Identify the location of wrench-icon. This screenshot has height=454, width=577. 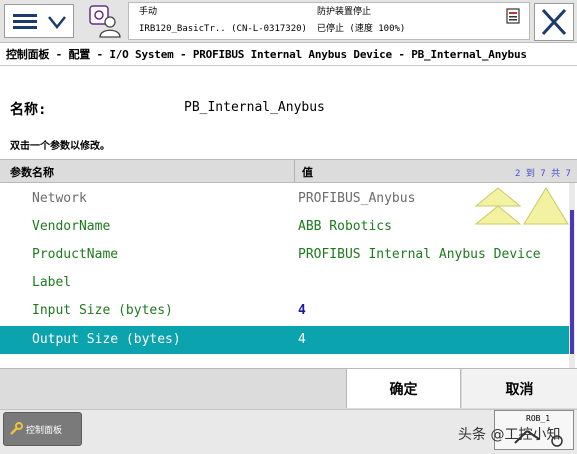
(16, 428).